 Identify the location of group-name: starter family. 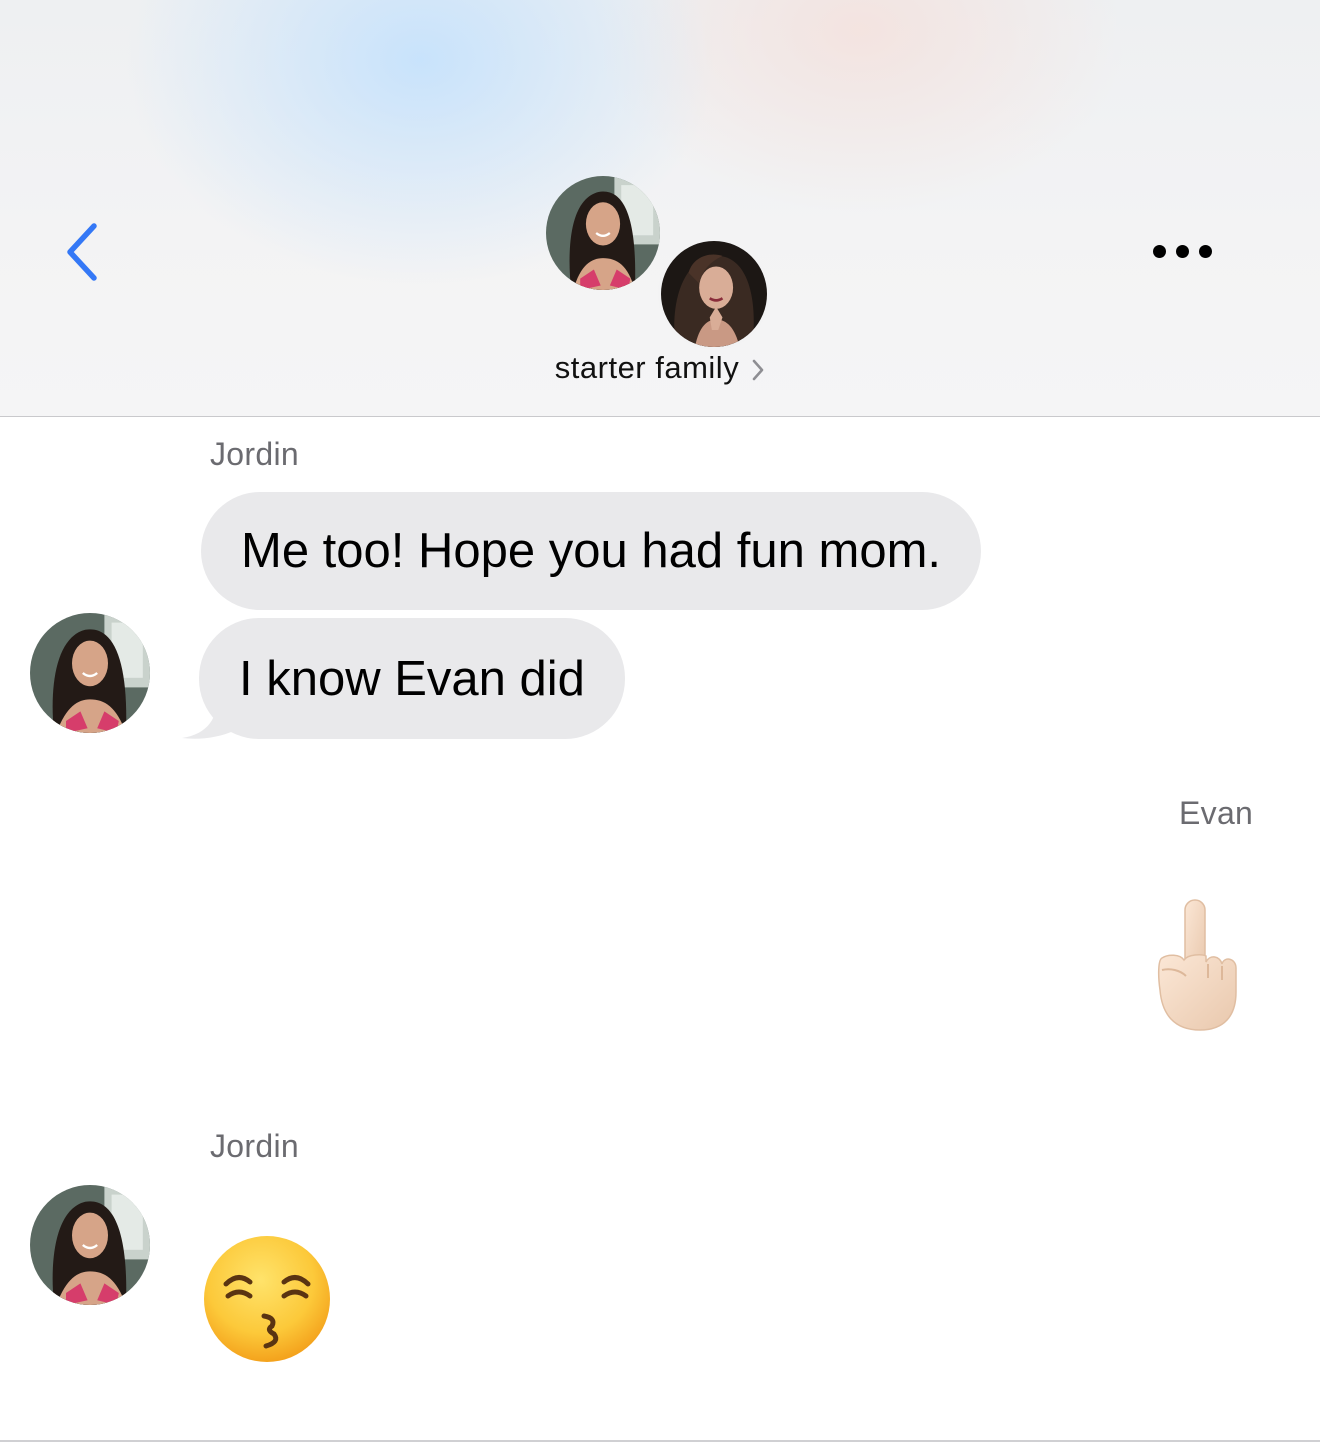
(647, 367).